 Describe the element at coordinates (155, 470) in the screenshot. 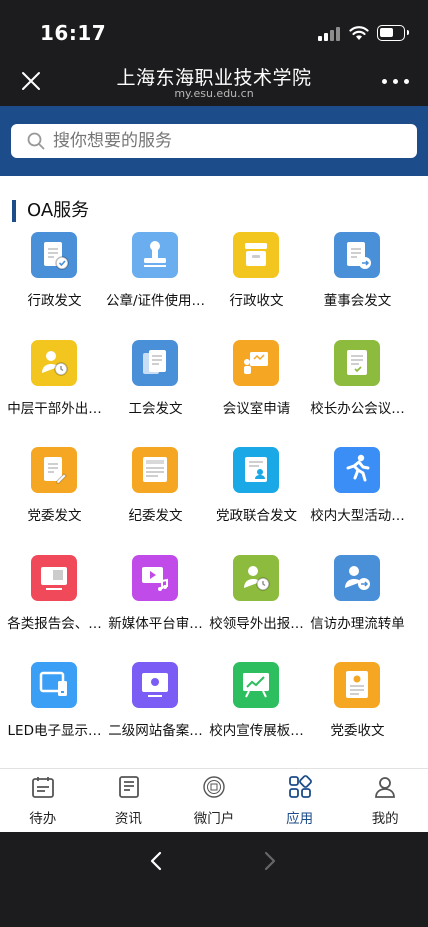

I see `form-icon` at that location.